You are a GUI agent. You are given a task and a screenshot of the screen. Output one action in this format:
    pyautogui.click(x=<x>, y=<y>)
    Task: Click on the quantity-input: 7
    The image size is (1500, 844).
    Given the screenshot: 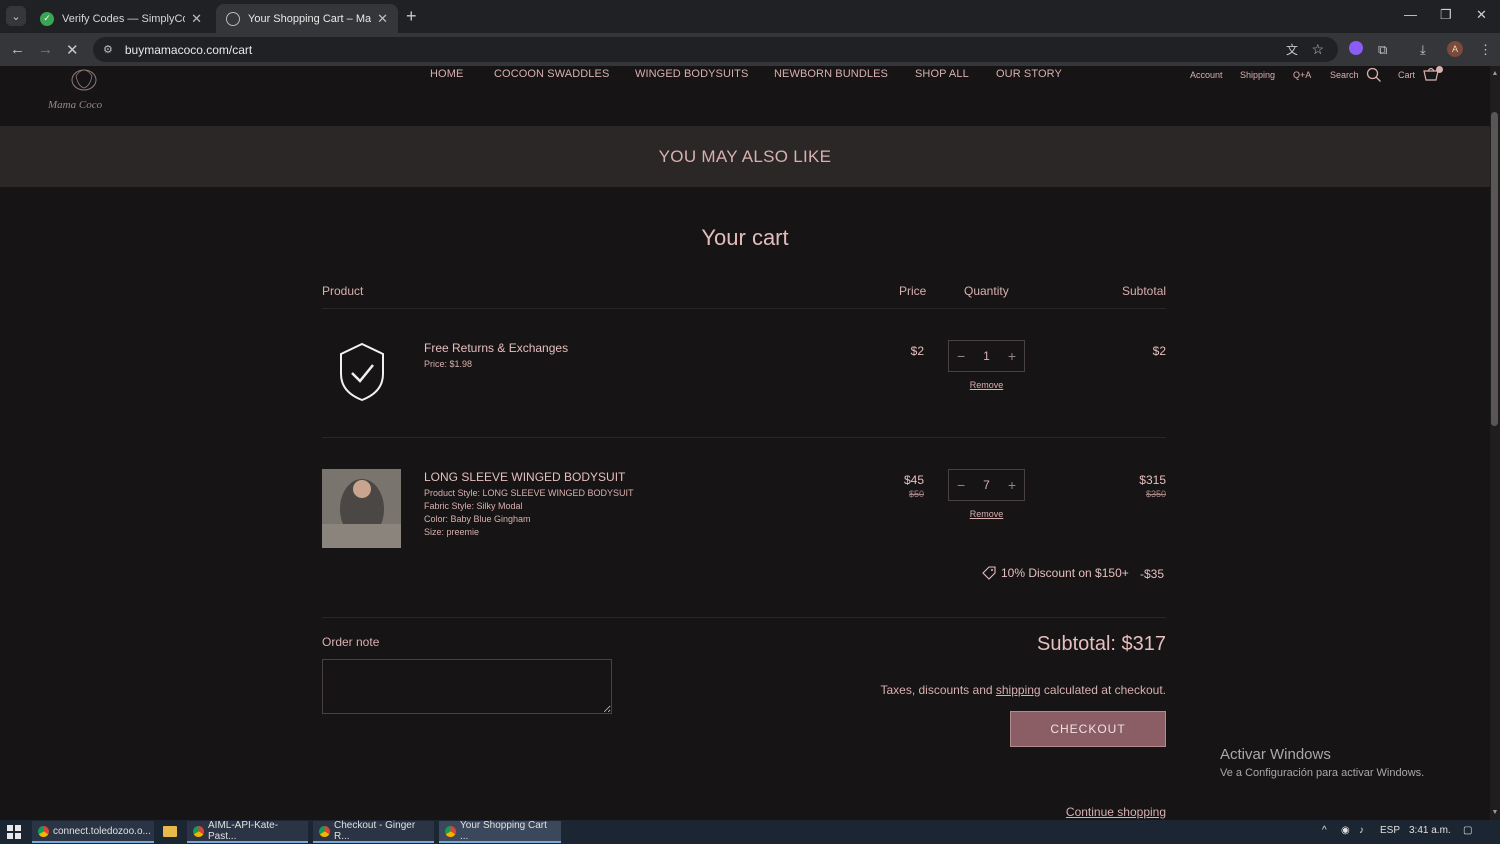 What is the action you would take?
    pyautogui.click(x=986, y=485)
    